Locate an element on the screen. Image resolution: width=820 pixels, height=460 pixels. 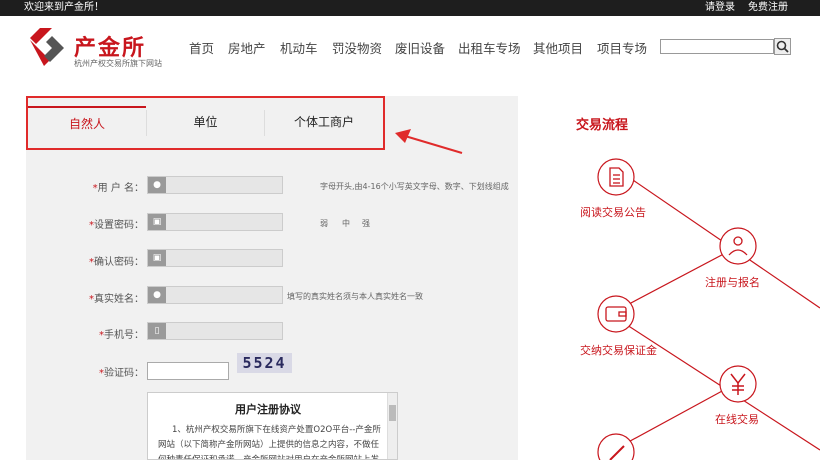
wallet-icon is located at coordinates (616, 314).